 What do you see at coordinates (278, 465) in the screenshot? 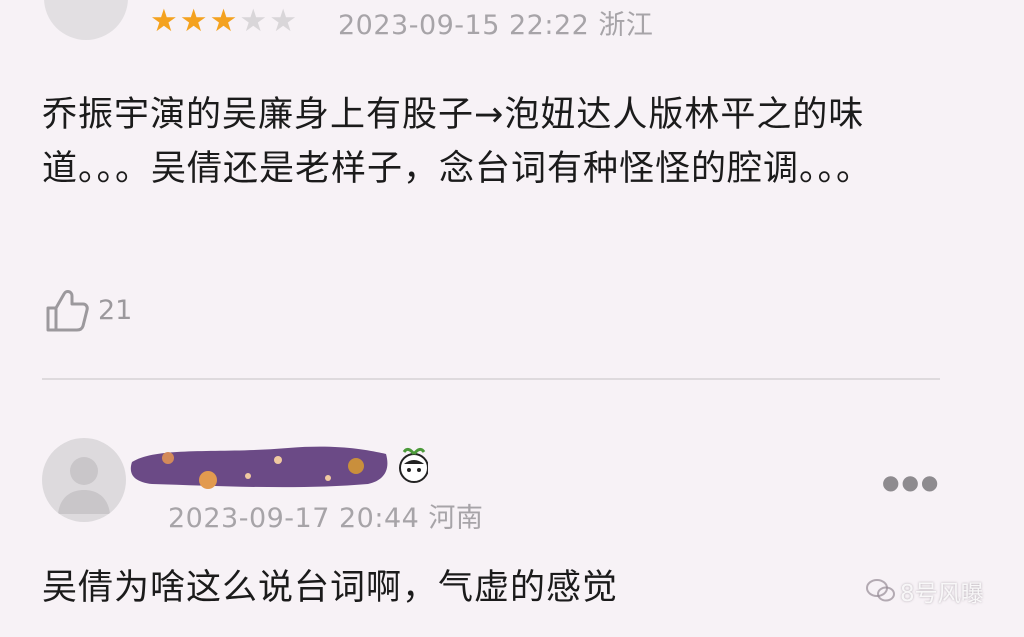
I see `username-redacted` at bounding box center [278, 465].